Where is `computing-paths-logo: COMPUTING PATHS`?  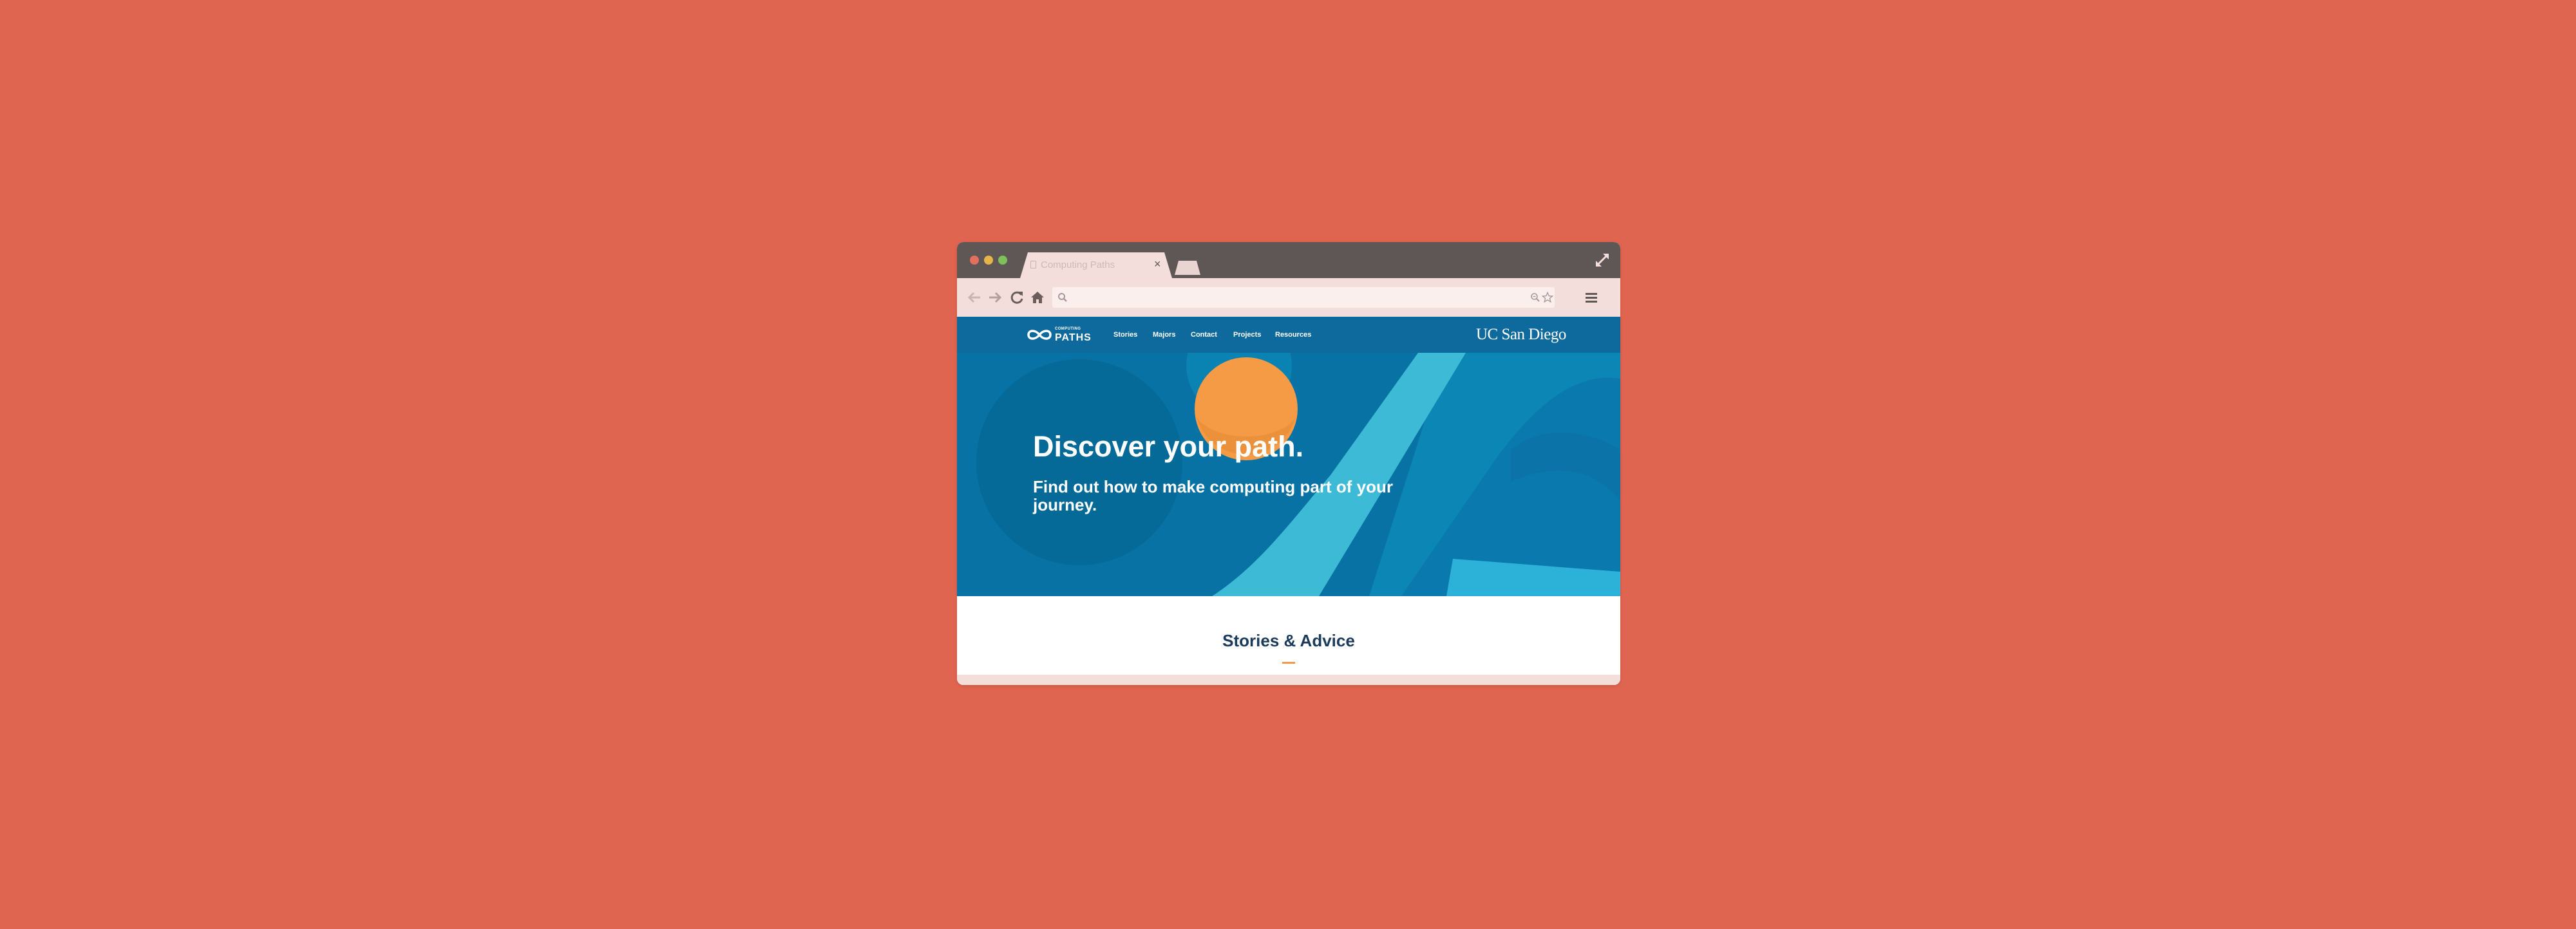 computing-paths-logo: COMPUTING PATHS is located at coordinates (1062, 334).